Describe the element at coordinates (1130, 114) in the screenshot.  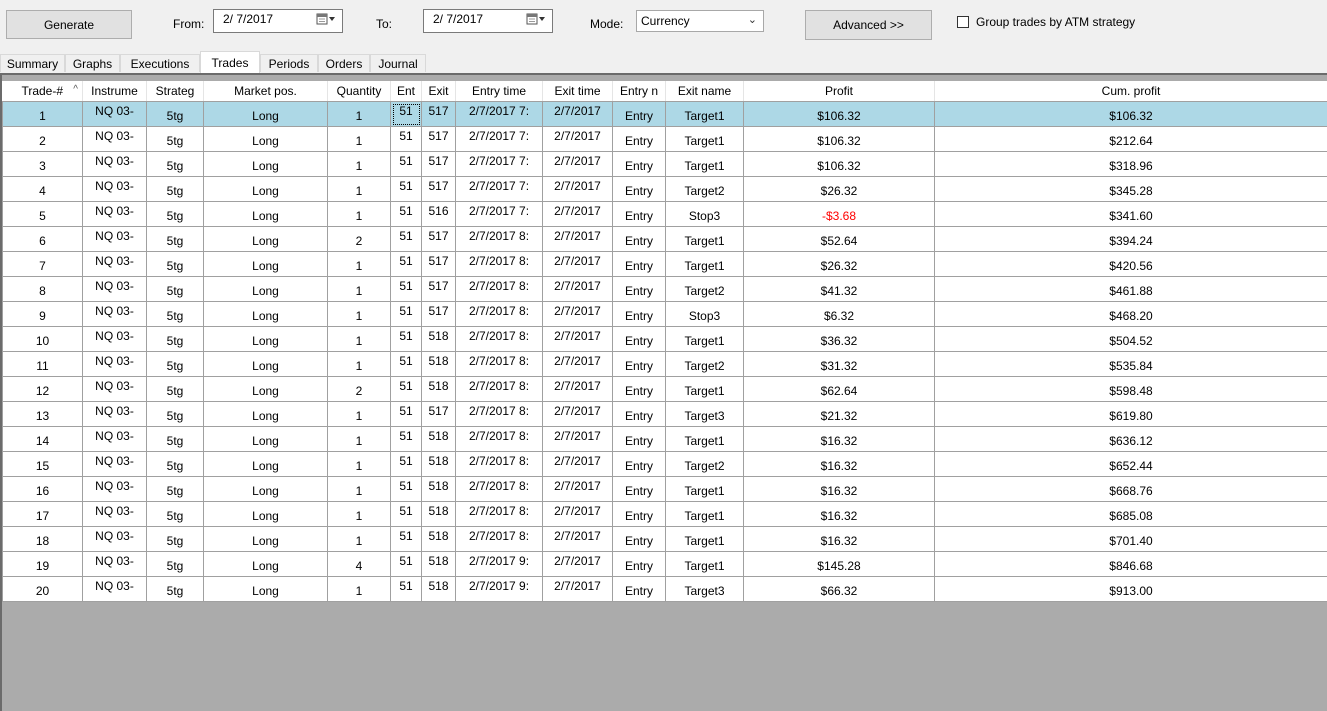
I see `cell-cum-profit: $106.32` at that location.